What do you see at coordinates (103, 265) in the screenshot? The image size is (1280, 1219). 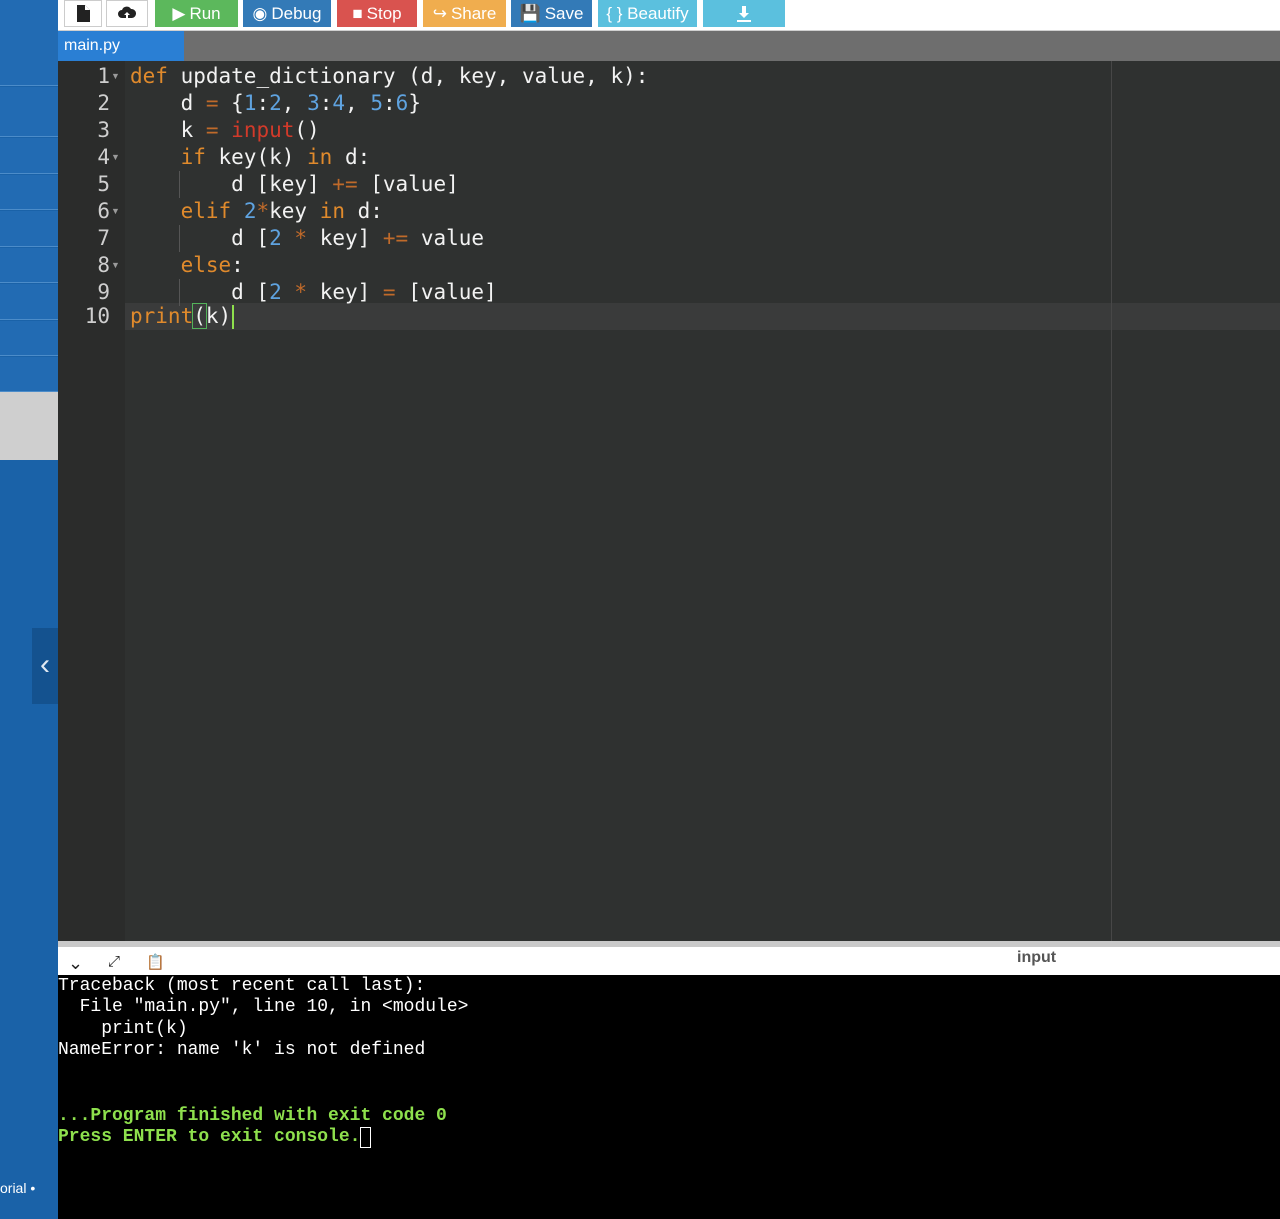 I see `line-number: 8` at bounding box center [103, 265].